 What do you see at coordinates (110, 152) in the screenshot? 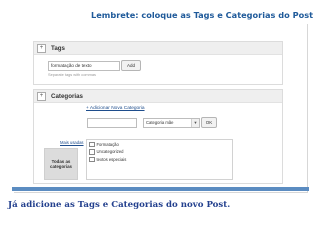
I see `category-item-label: Uncategorized` at bounding box center [110, 152].